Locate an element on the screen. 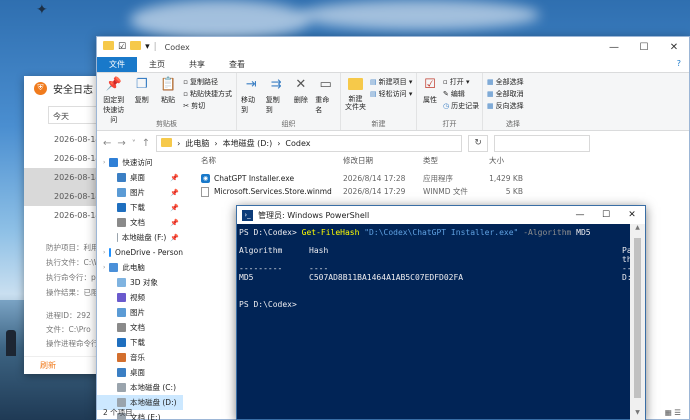 The image size is (690, 420). chevron-down-icon: ˅ is located at coordinates (134, 143).